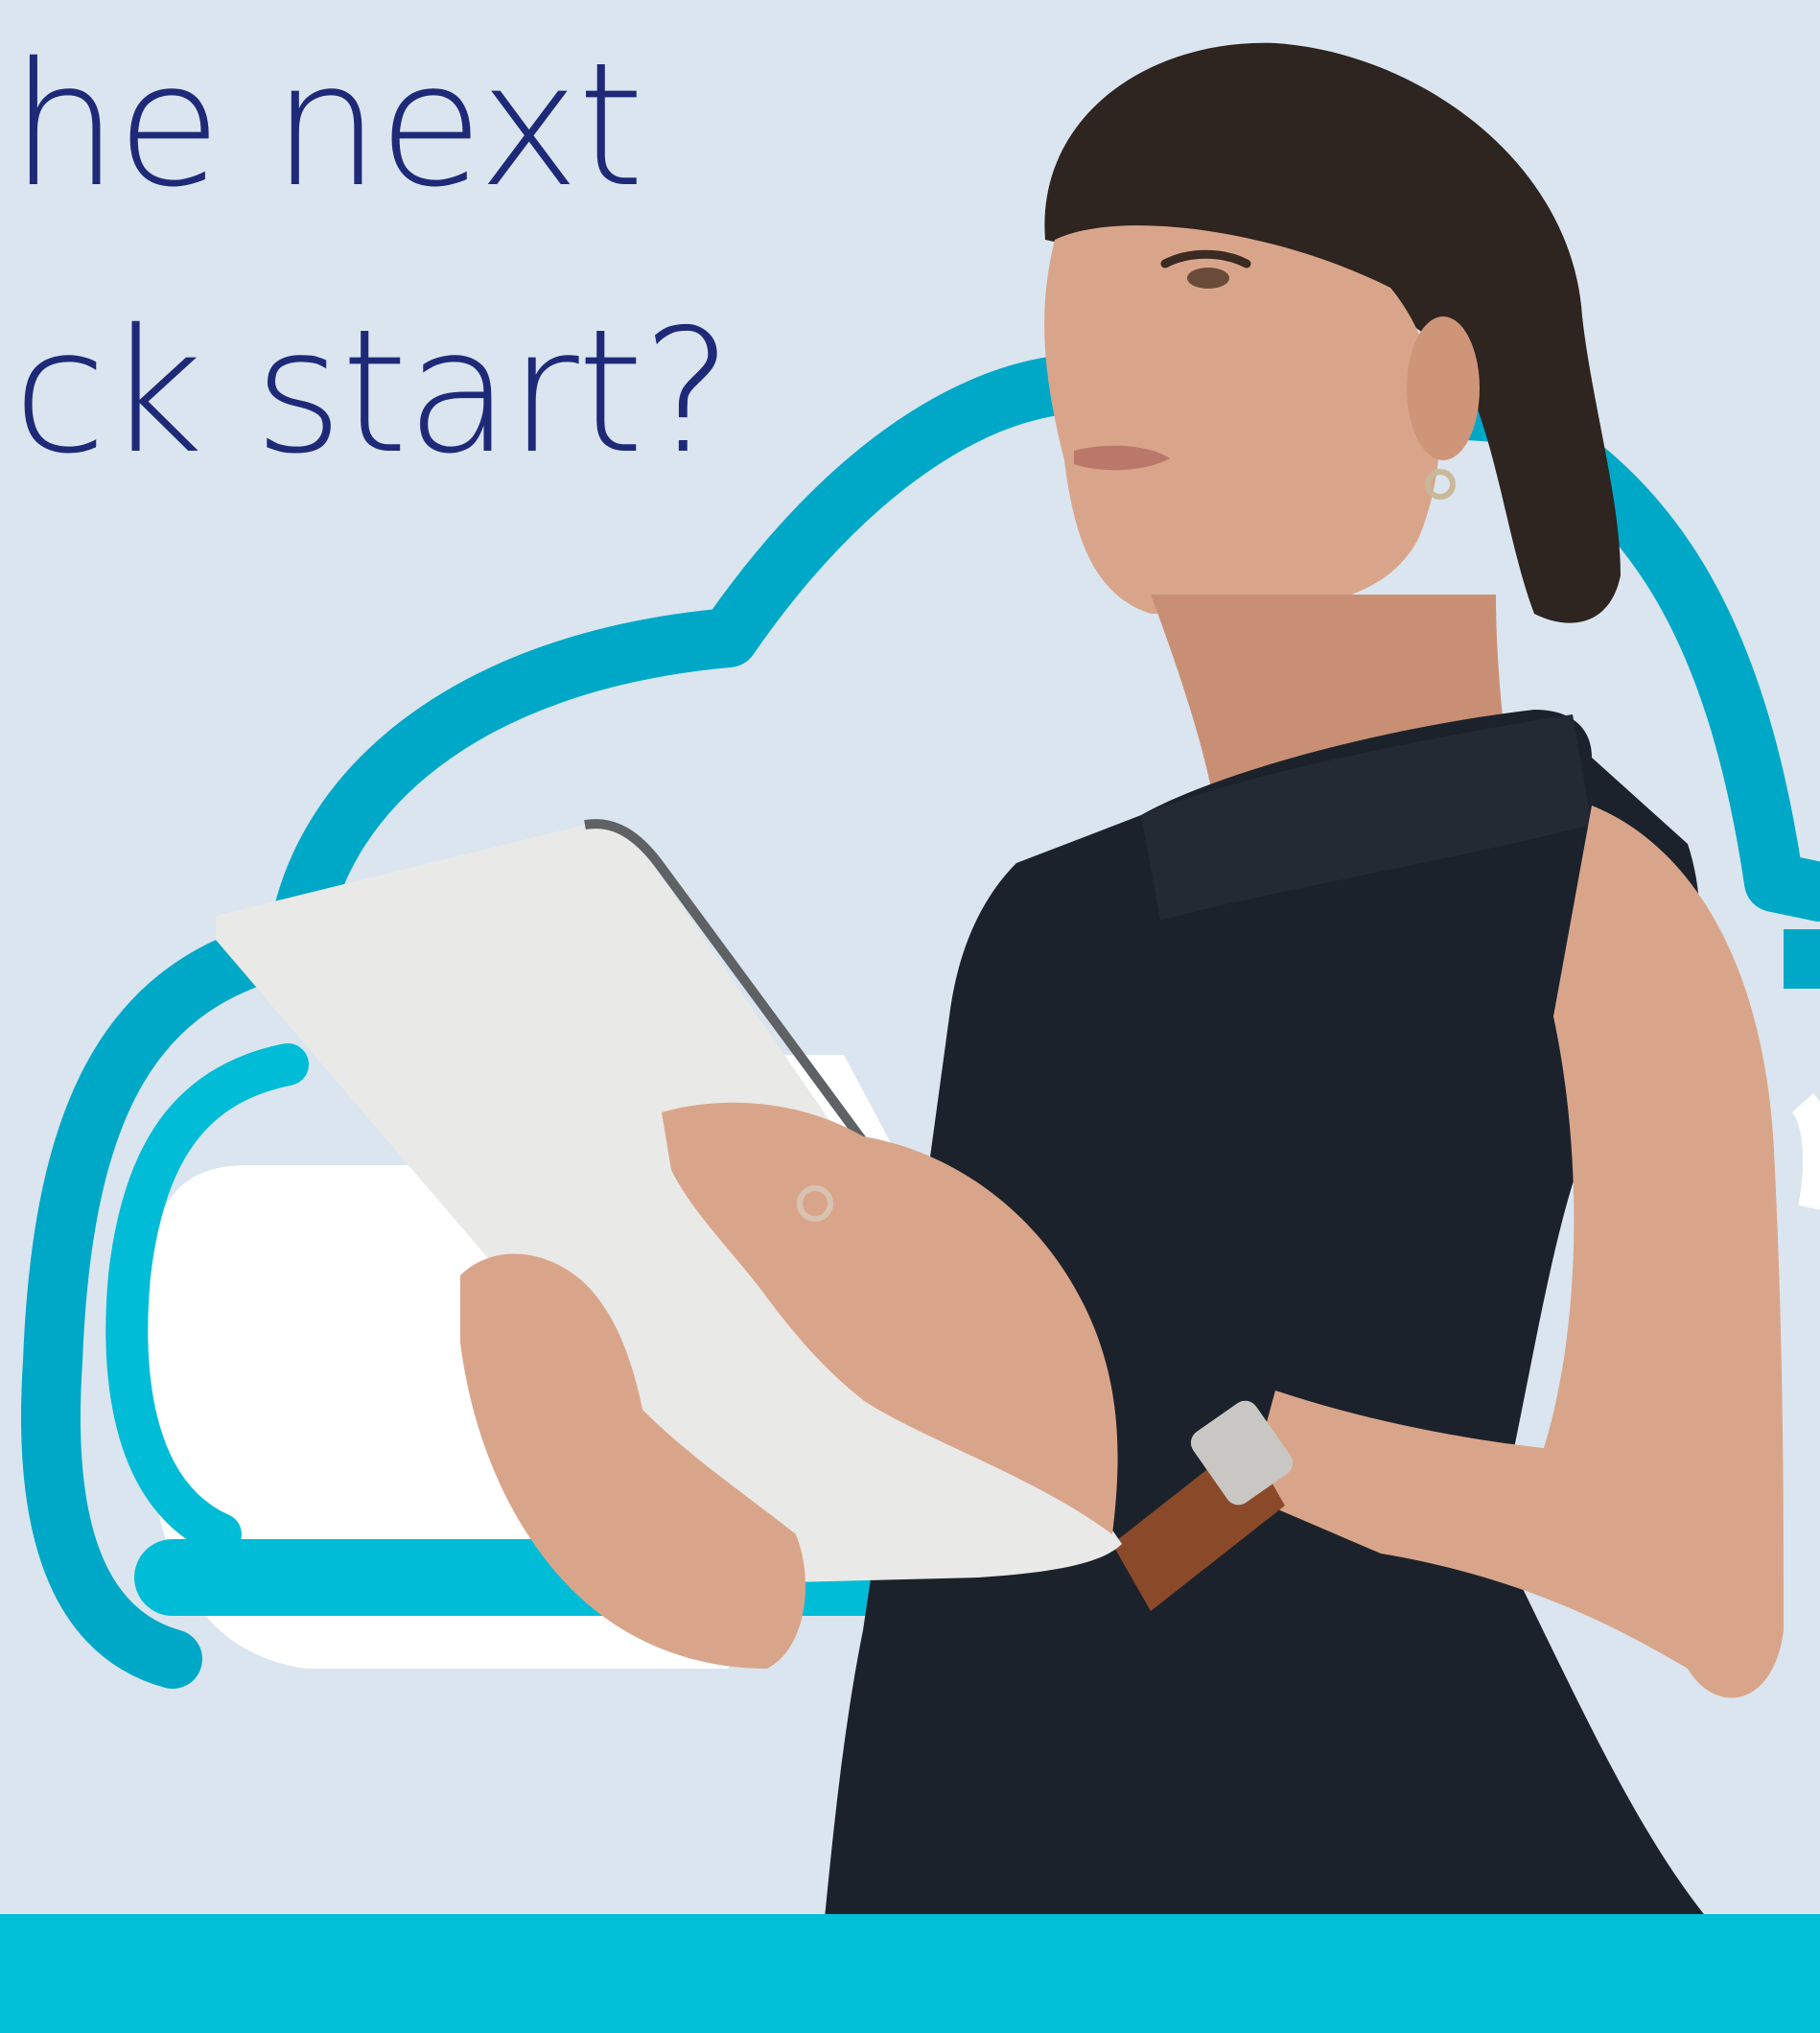  What do you see at coordinates (910, 1973) in the screenshot?
I see `footer-band` at bounding box center [910, 1973].